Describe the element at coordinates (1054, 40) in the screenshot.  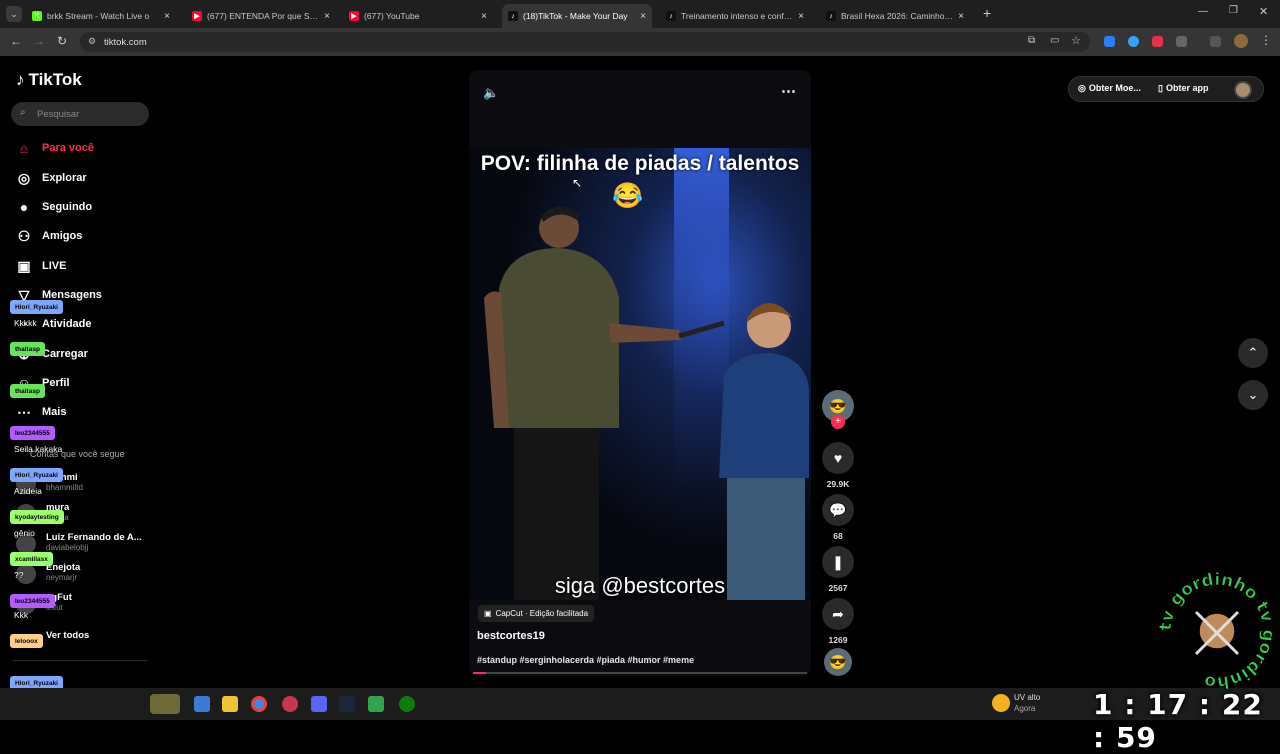
I see `cast-icon: ▭` at that location.